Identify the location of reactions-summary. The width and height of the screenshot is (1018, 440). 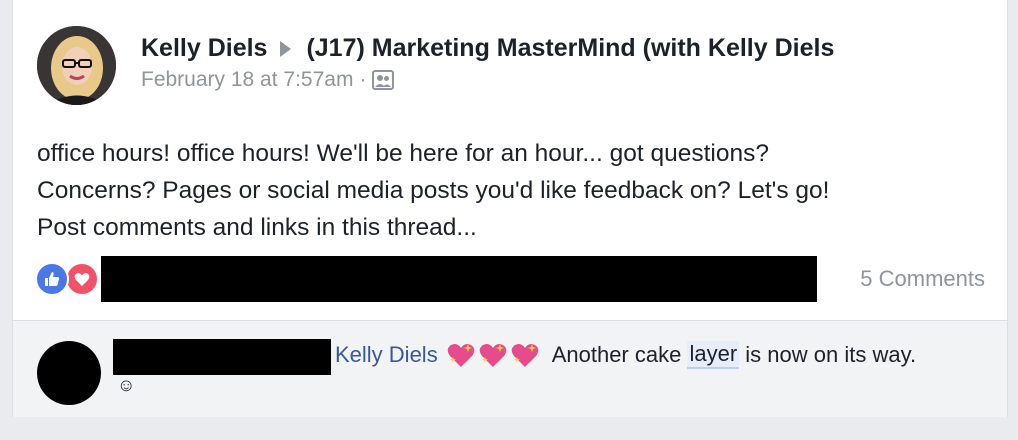
(70, 279).